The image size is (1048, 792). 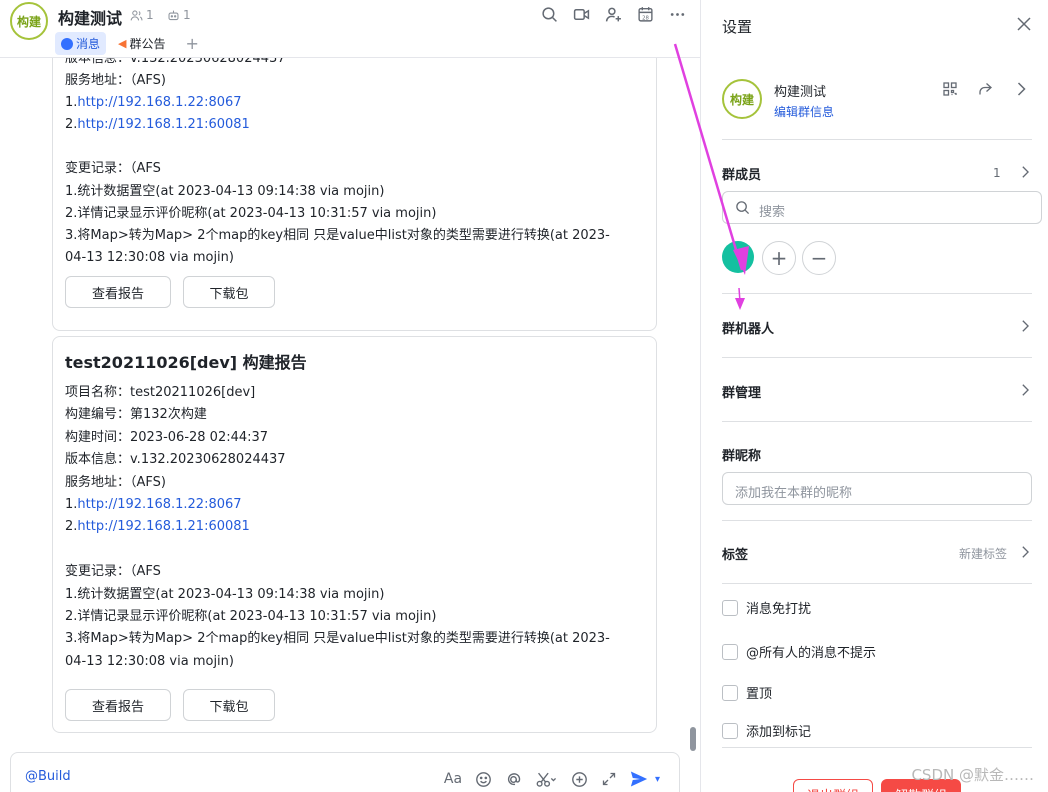 I want to click on composer-input: @Build, so click(x=48, y=776).